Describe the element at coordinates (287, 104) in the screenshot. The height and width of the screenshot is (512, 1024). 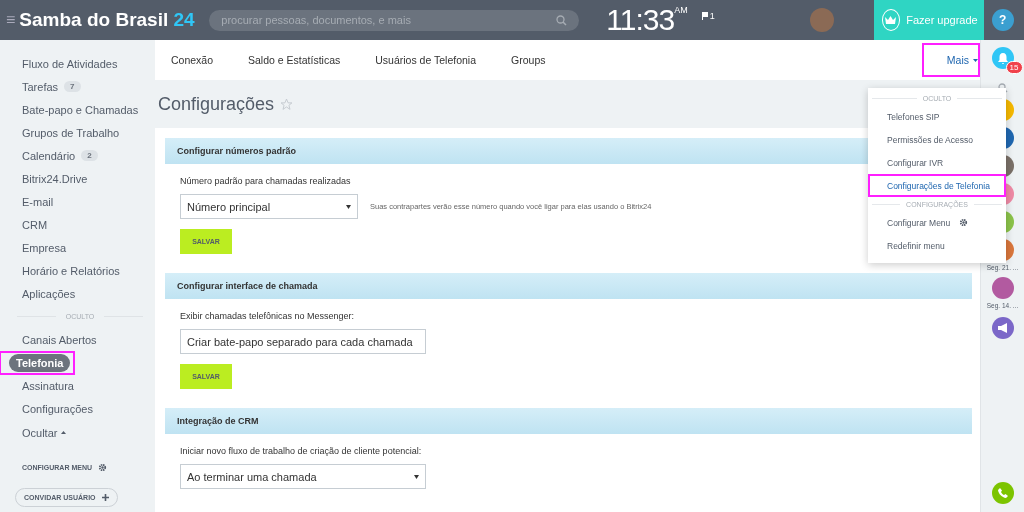
I see `star-icon` at that location.